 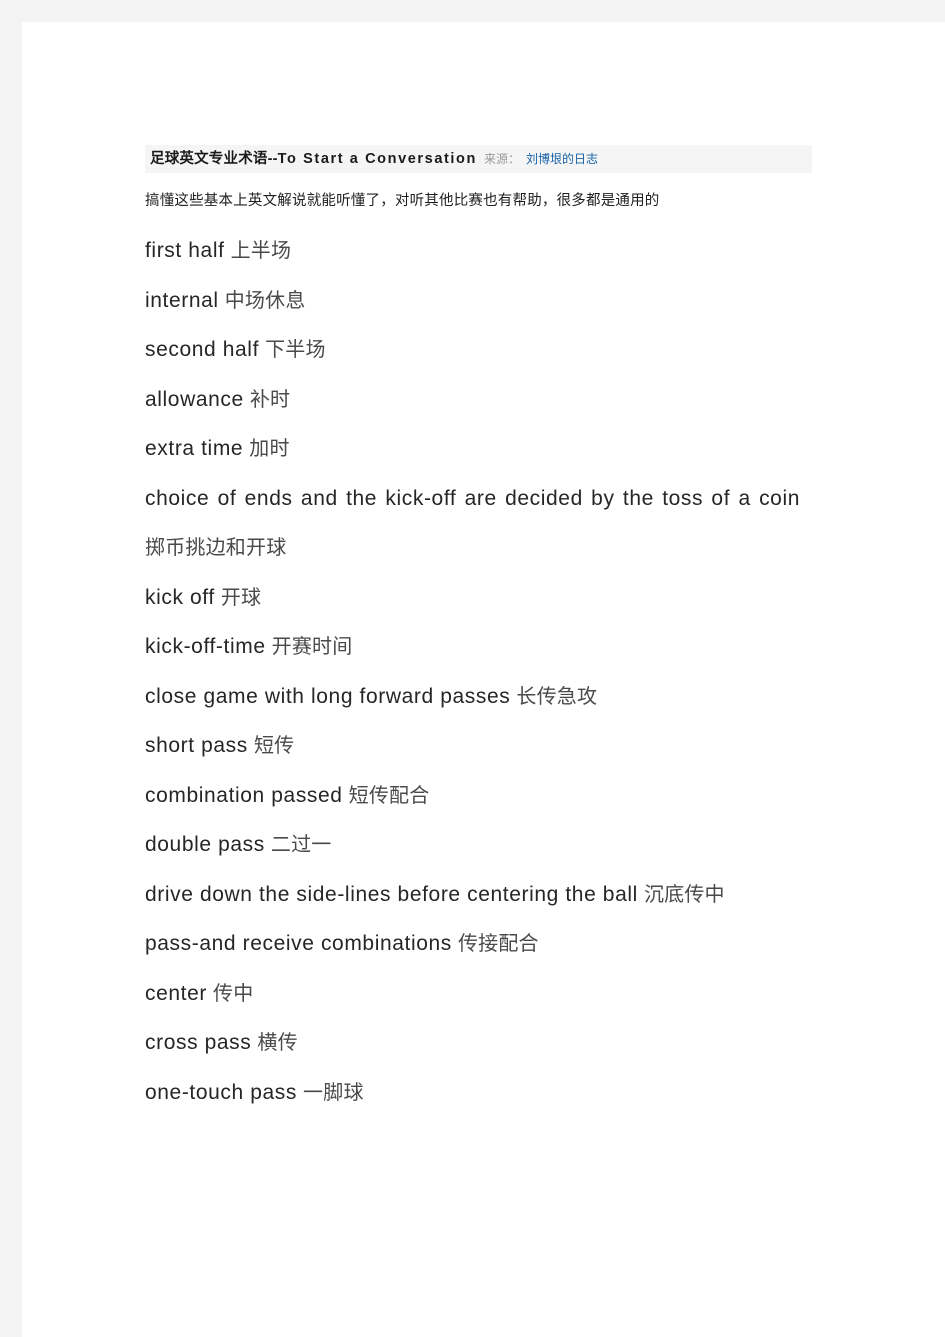 I want to click on term-english: close game with long forward passes, so click(x=328, y=696).